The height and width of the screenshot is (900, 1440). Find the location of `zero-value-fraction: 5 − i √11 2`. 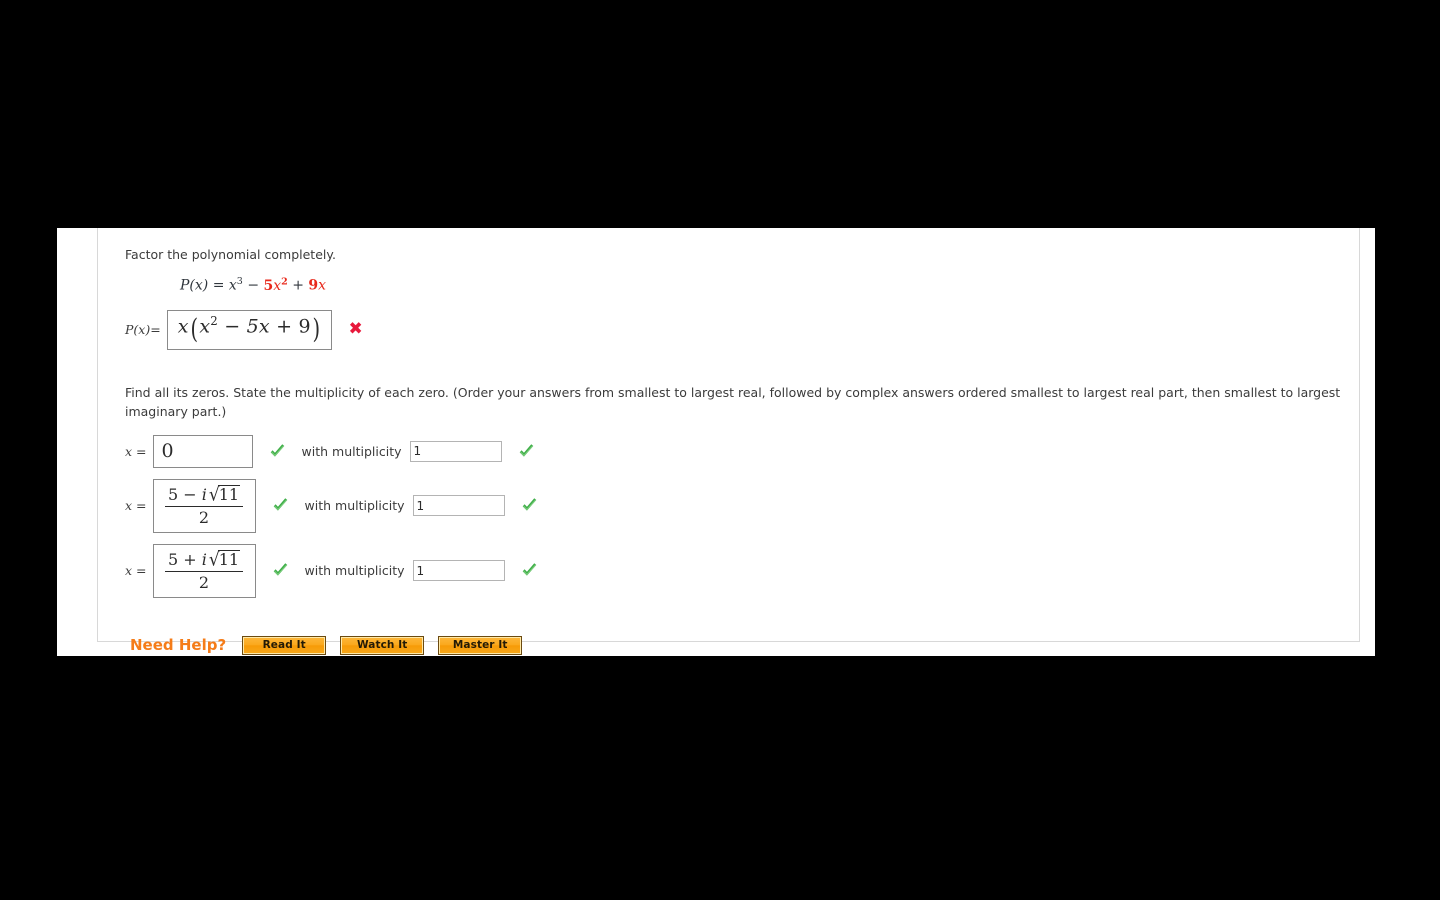

zero-value-fraction: 5 − i √11 2 is located at coordinates (204, 505).